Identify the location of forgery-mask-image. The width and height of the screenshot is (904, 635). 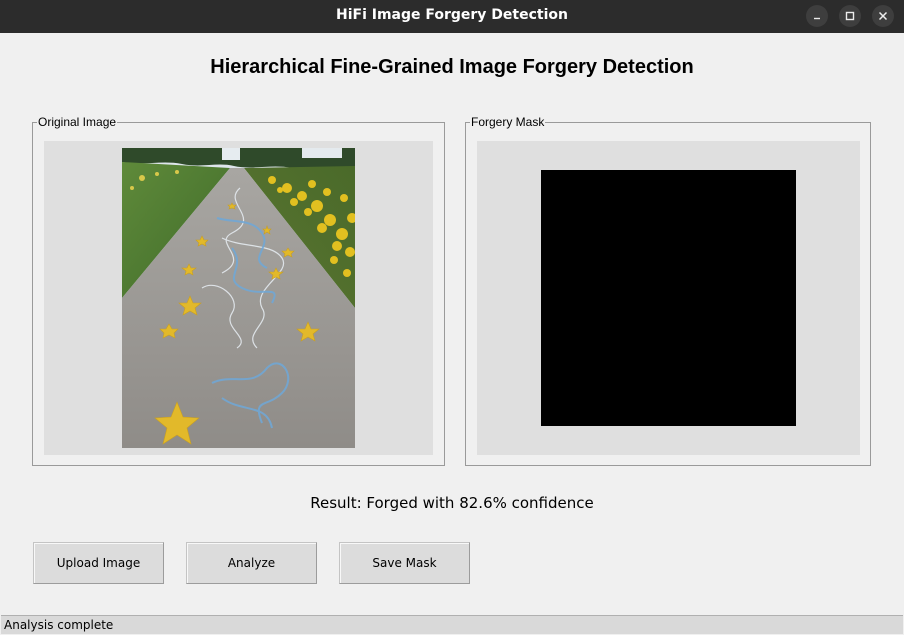
(668, 298).